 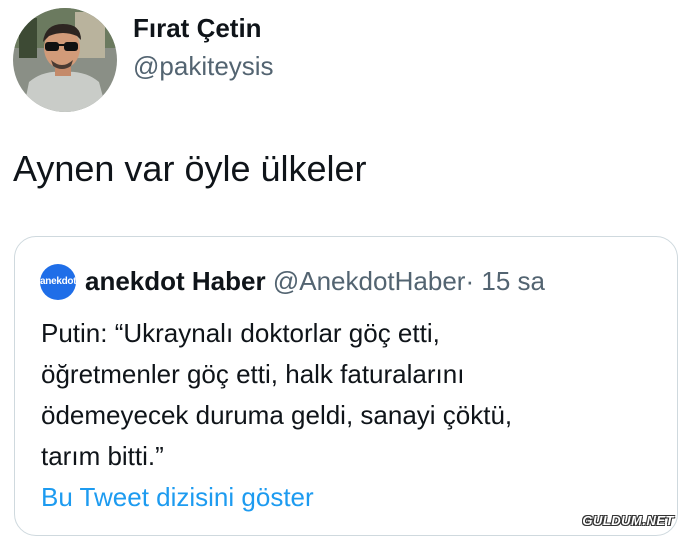 What do you see at coordinates (369, 281) in the screenshot?
I see `quoted-author-handle: @AnekdotHaber` at bounding box center [369, 281].